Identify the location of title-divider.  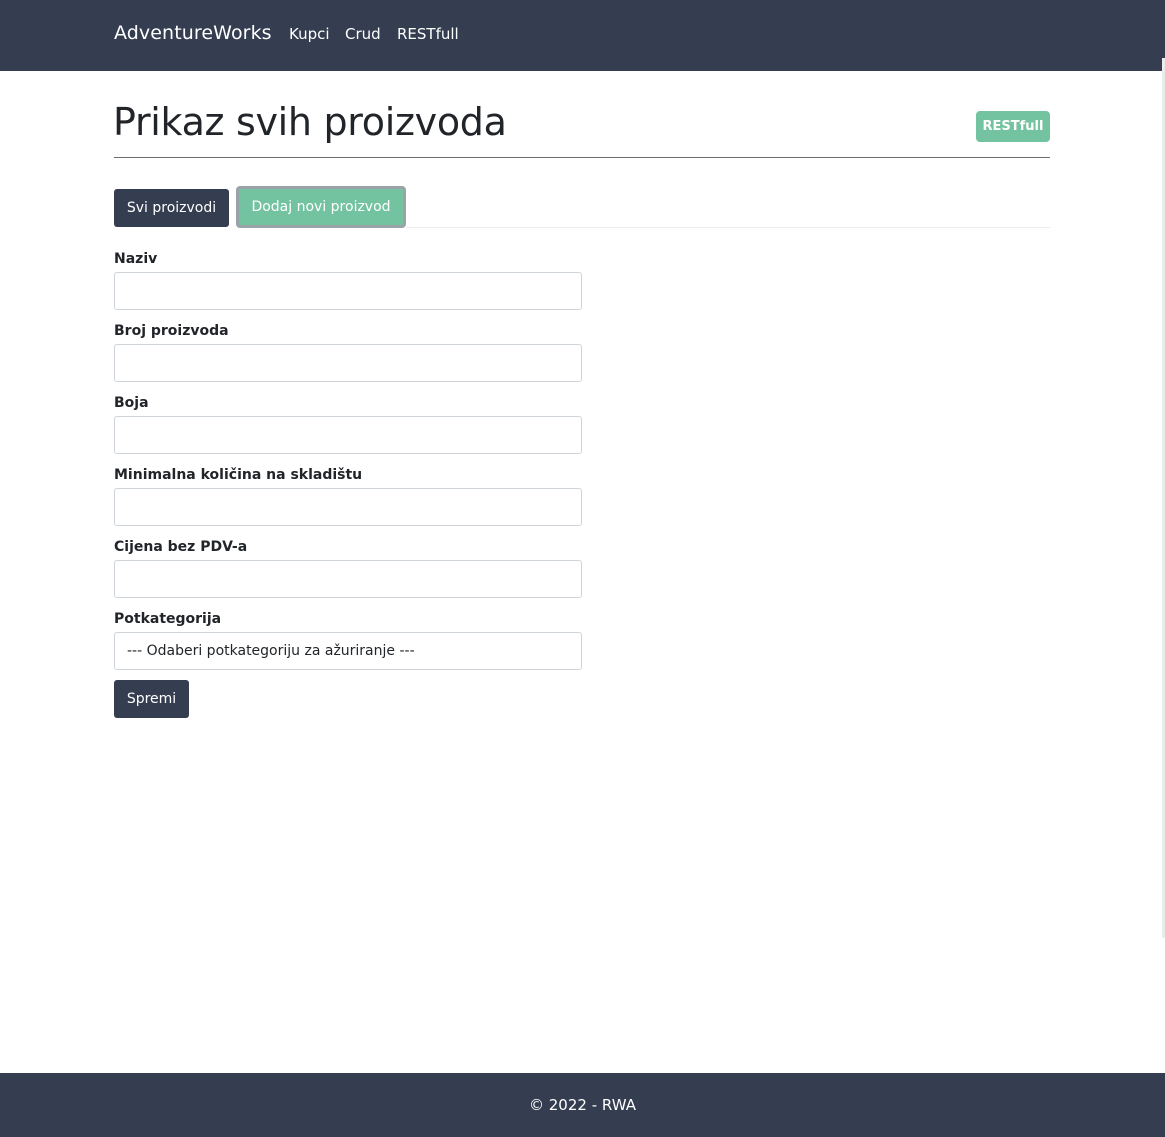
(582, 157).